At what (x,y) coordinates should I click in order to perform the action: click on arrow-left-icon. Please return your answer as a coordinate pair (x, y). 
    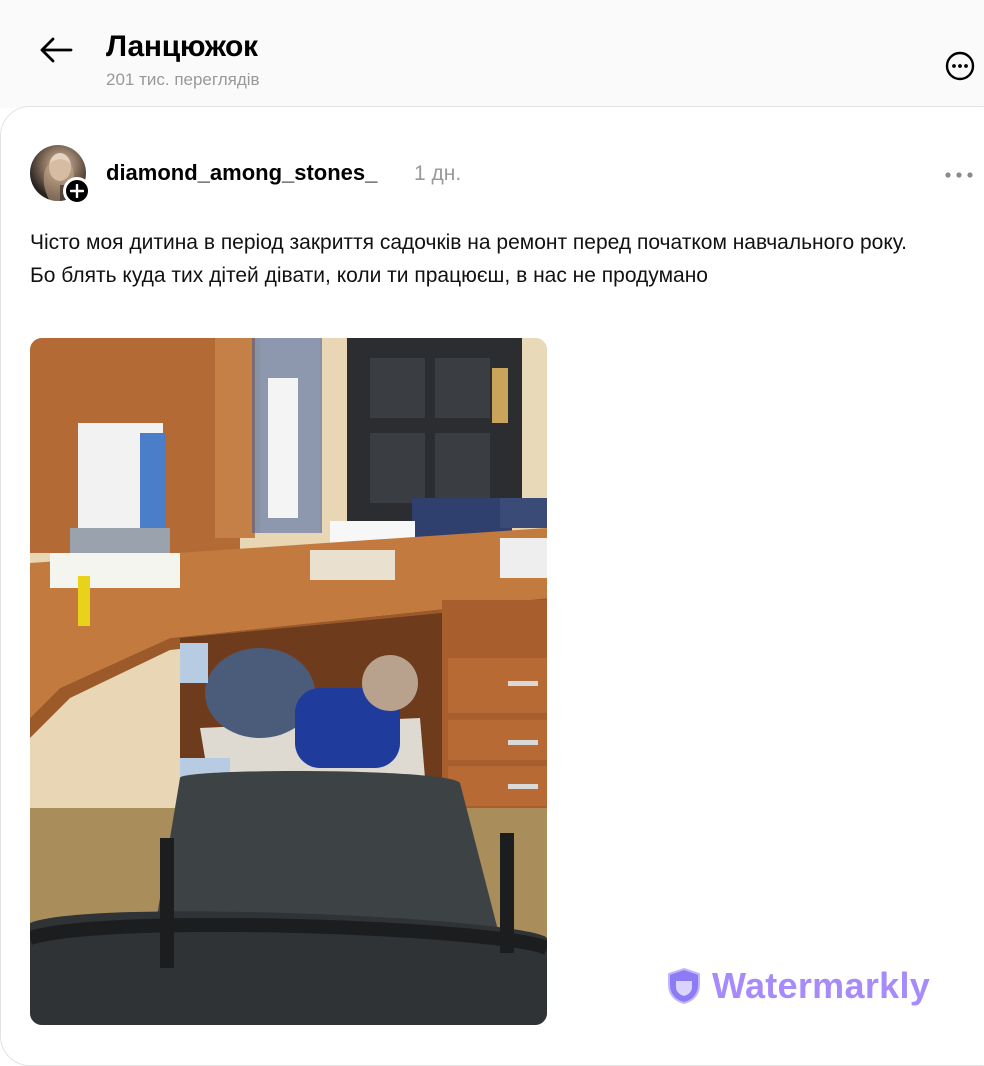
    Looking at the image, I should click on (56, 50).